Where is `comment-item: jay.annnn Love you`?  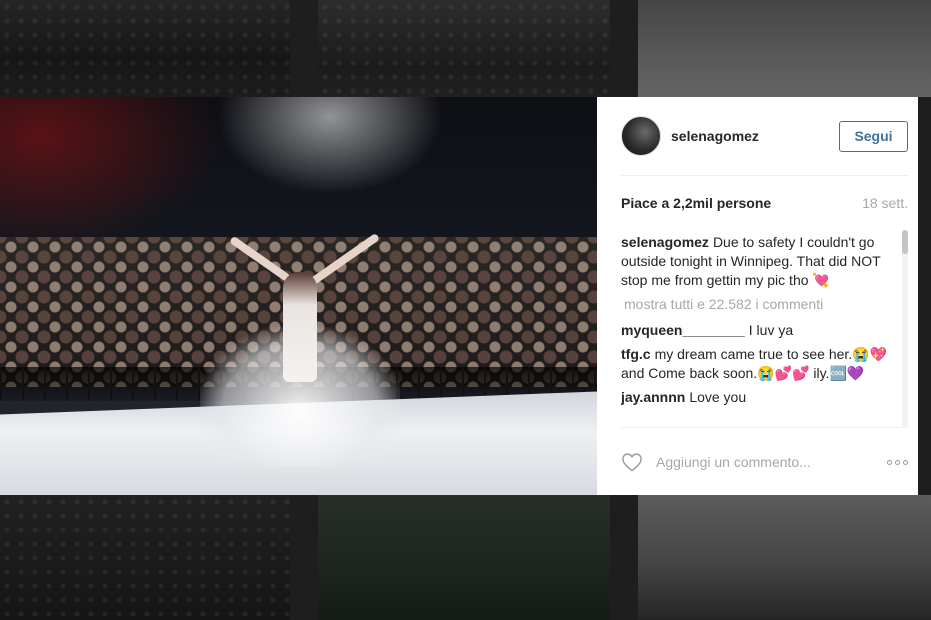
comment-item: jay.annnn Love you is located at coordinates (758, 397).